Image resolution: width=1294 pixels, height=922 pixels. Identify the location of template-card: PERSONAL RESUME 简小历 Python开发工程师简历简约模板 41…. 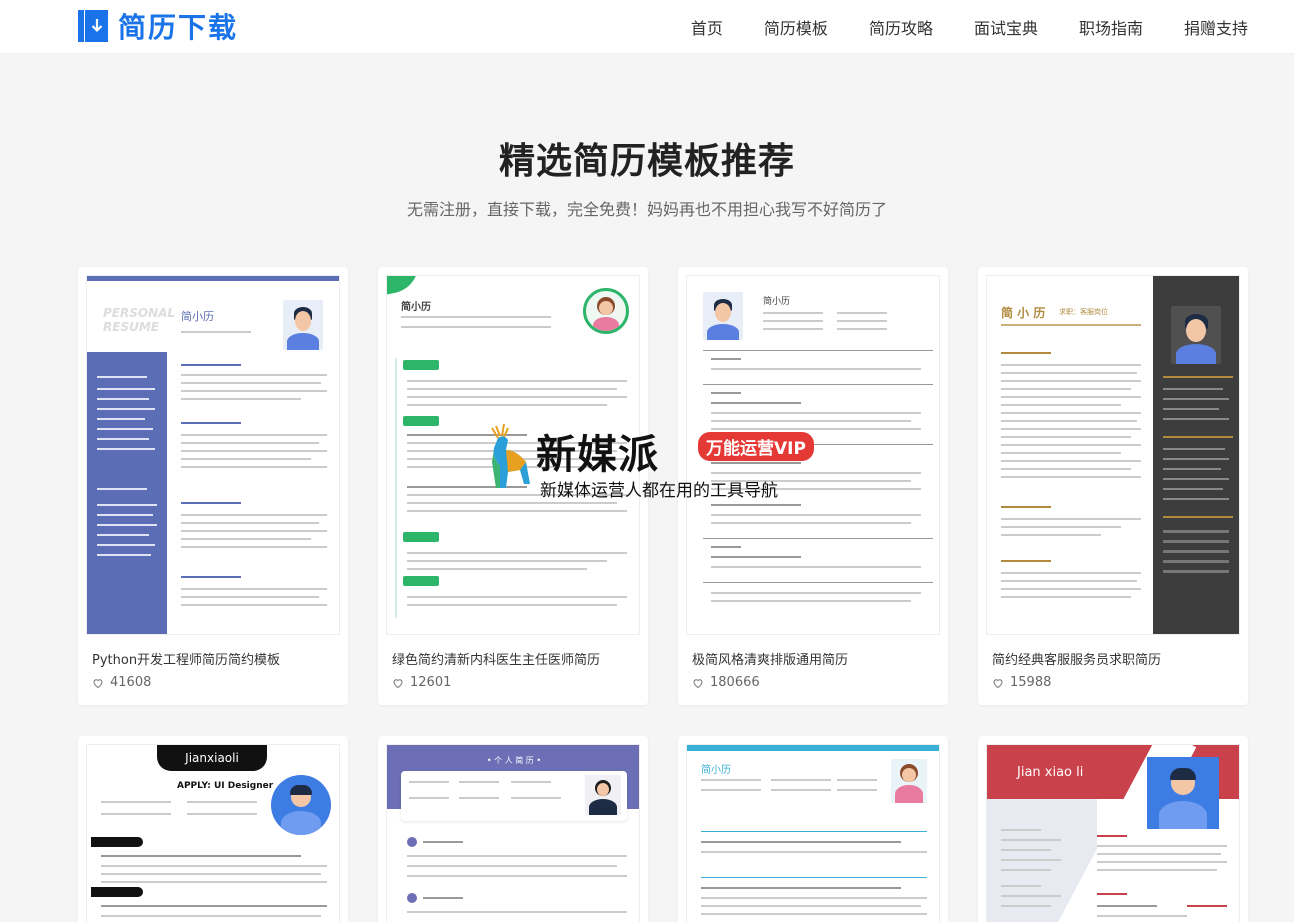
(213, 486).